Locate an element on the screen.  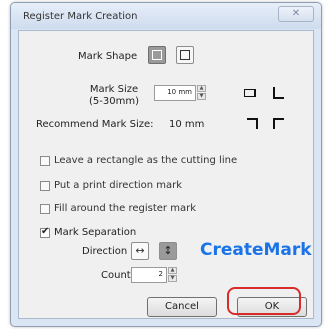
dialog-title: Register Mark Creation is located at coordinates (80, 16).